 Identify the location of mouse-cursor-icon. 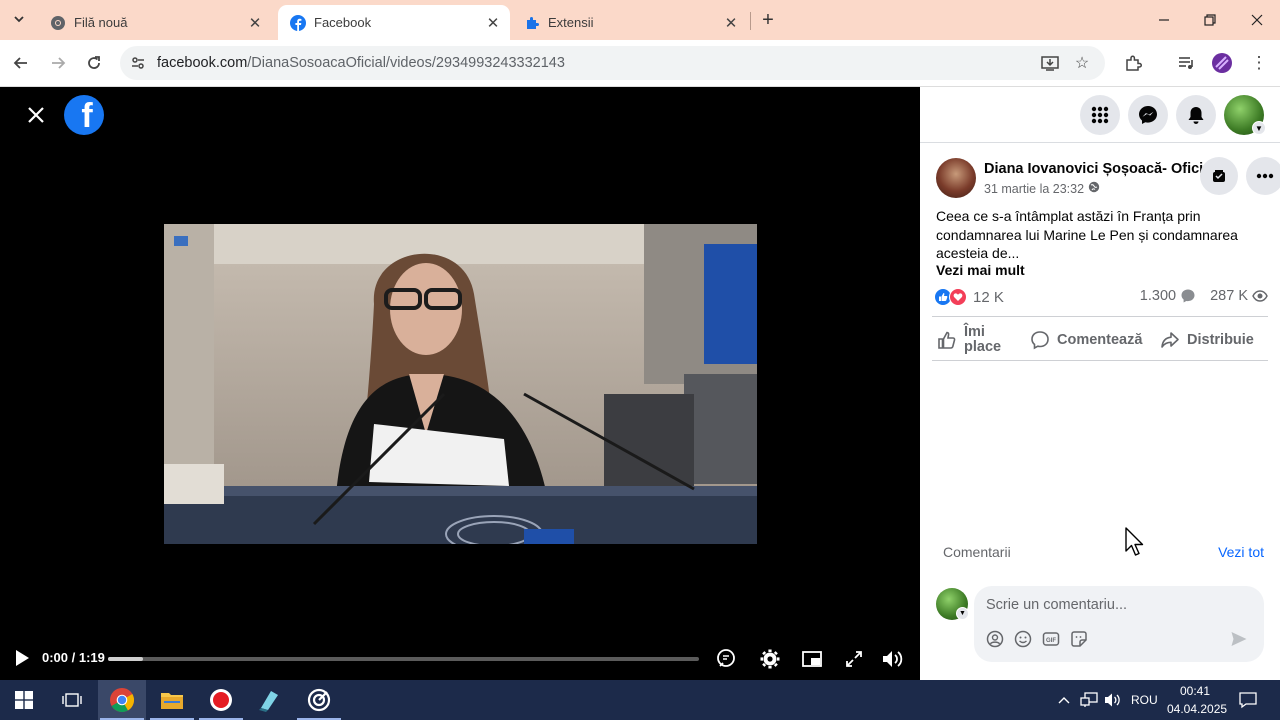
(1135, 542).